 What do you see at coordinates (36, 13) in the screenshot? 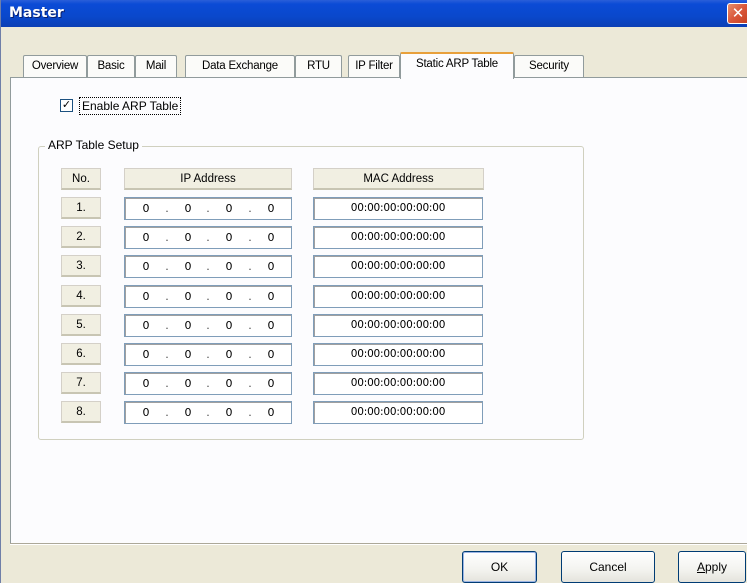
I see `window-title: Master` at bounding box center [36, 13].